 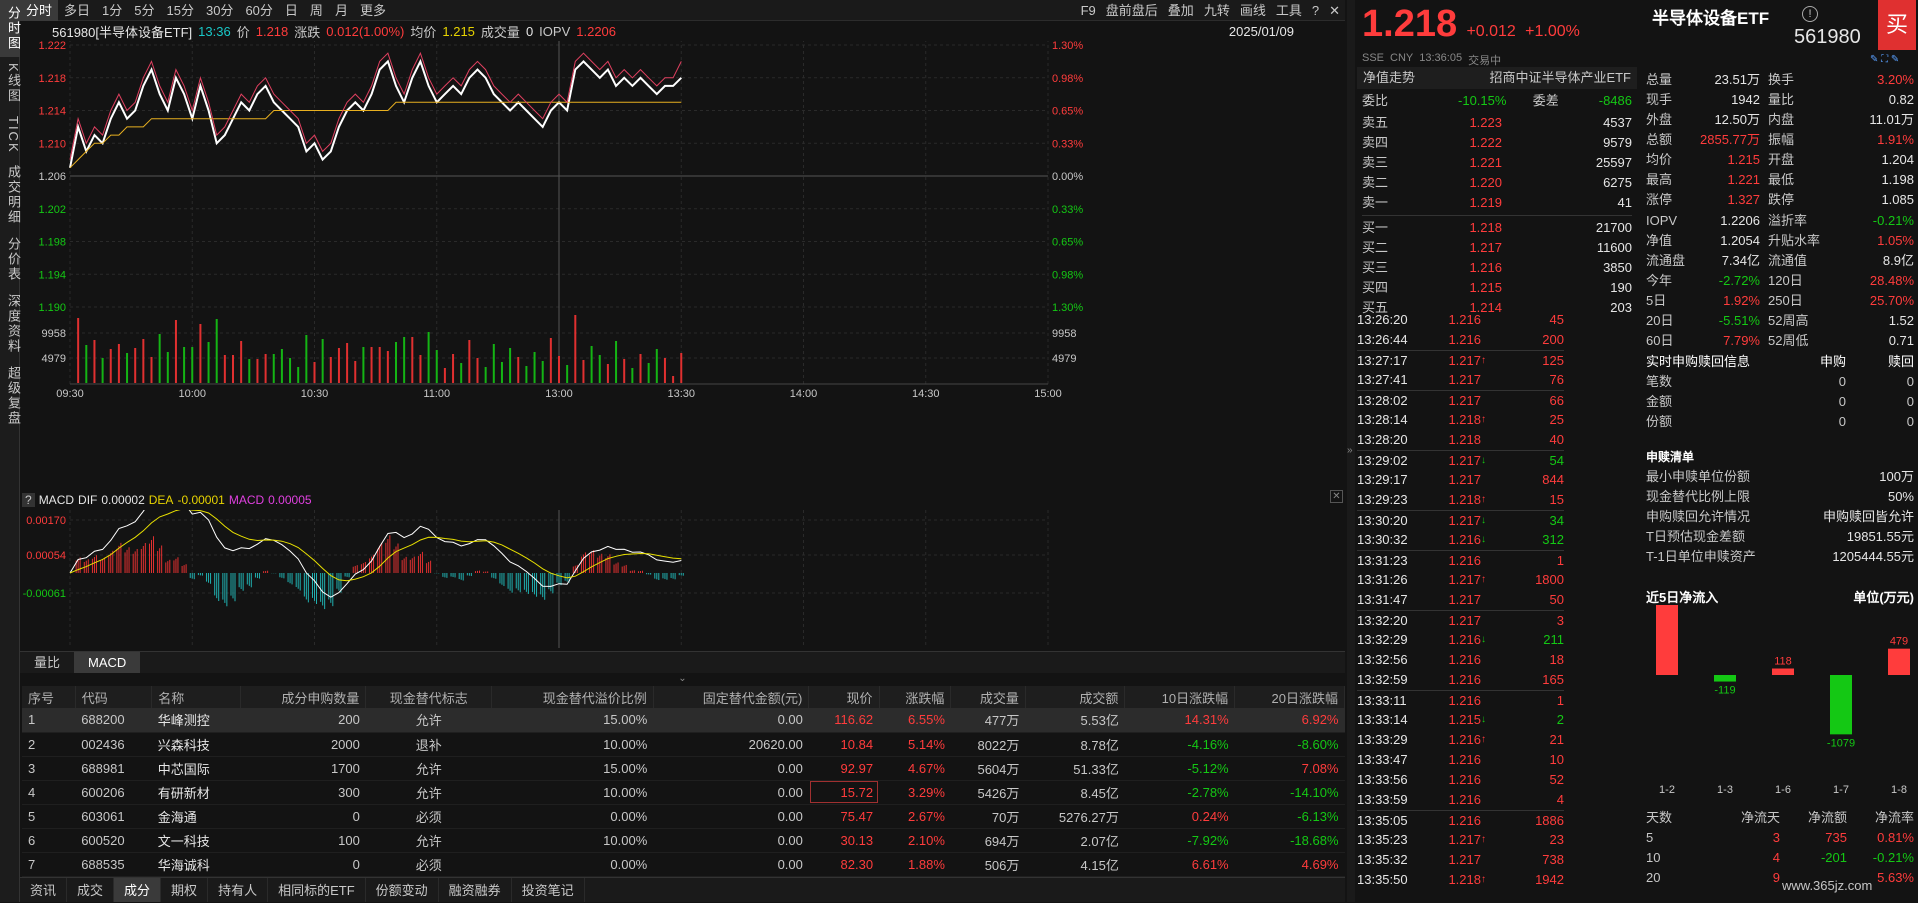 What do you see at coordinates (303, 697) in the screenshot?
I see `column-header: 成分申购数量` at bounding box center [303, 697].